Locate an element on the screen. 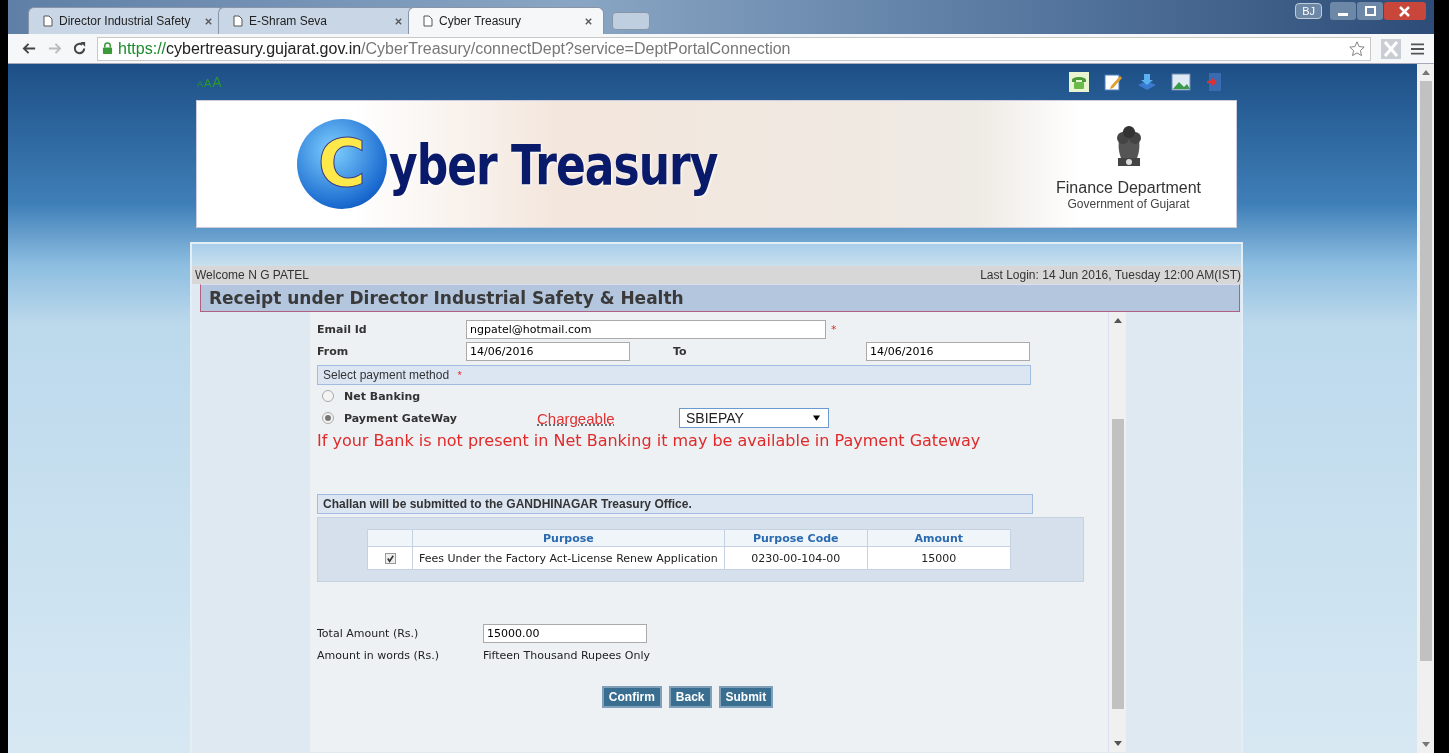  edit-icon is located at coordinates (1113, 82).